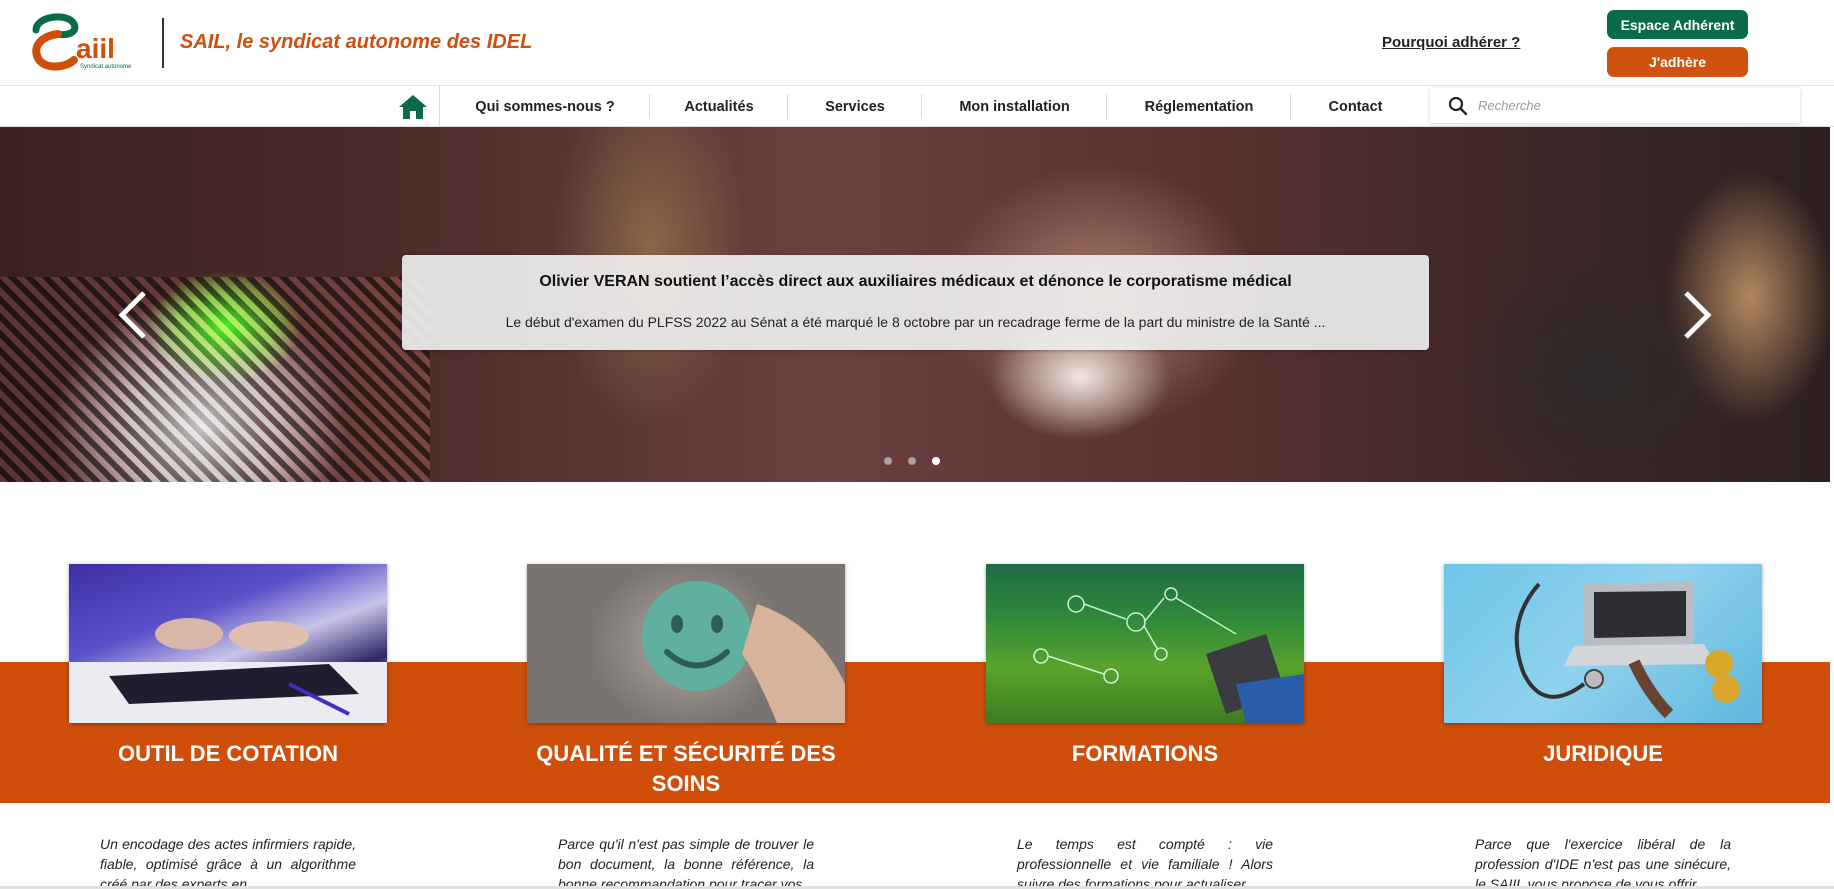  What do you see at coordinates (228, 643) in the screenshot?
I see `card-image-typing` at bounding box center [228, 643].